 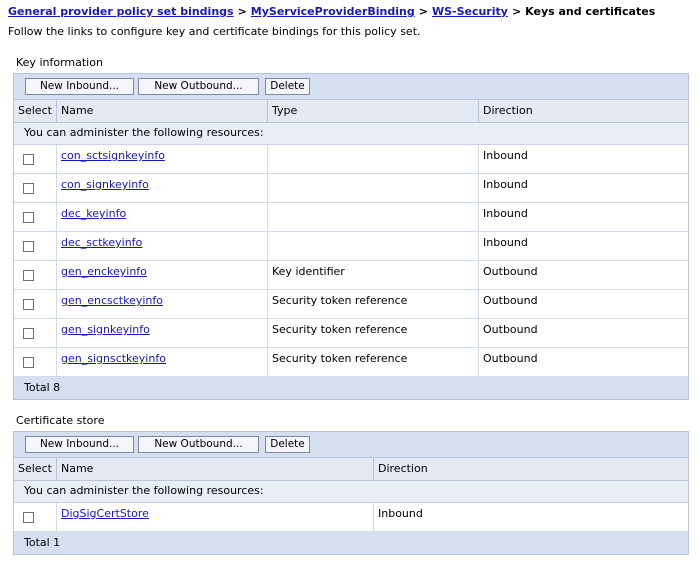 I want to click on key-name-link: dec_sctkeyinfo, so click(x=101, y=242).